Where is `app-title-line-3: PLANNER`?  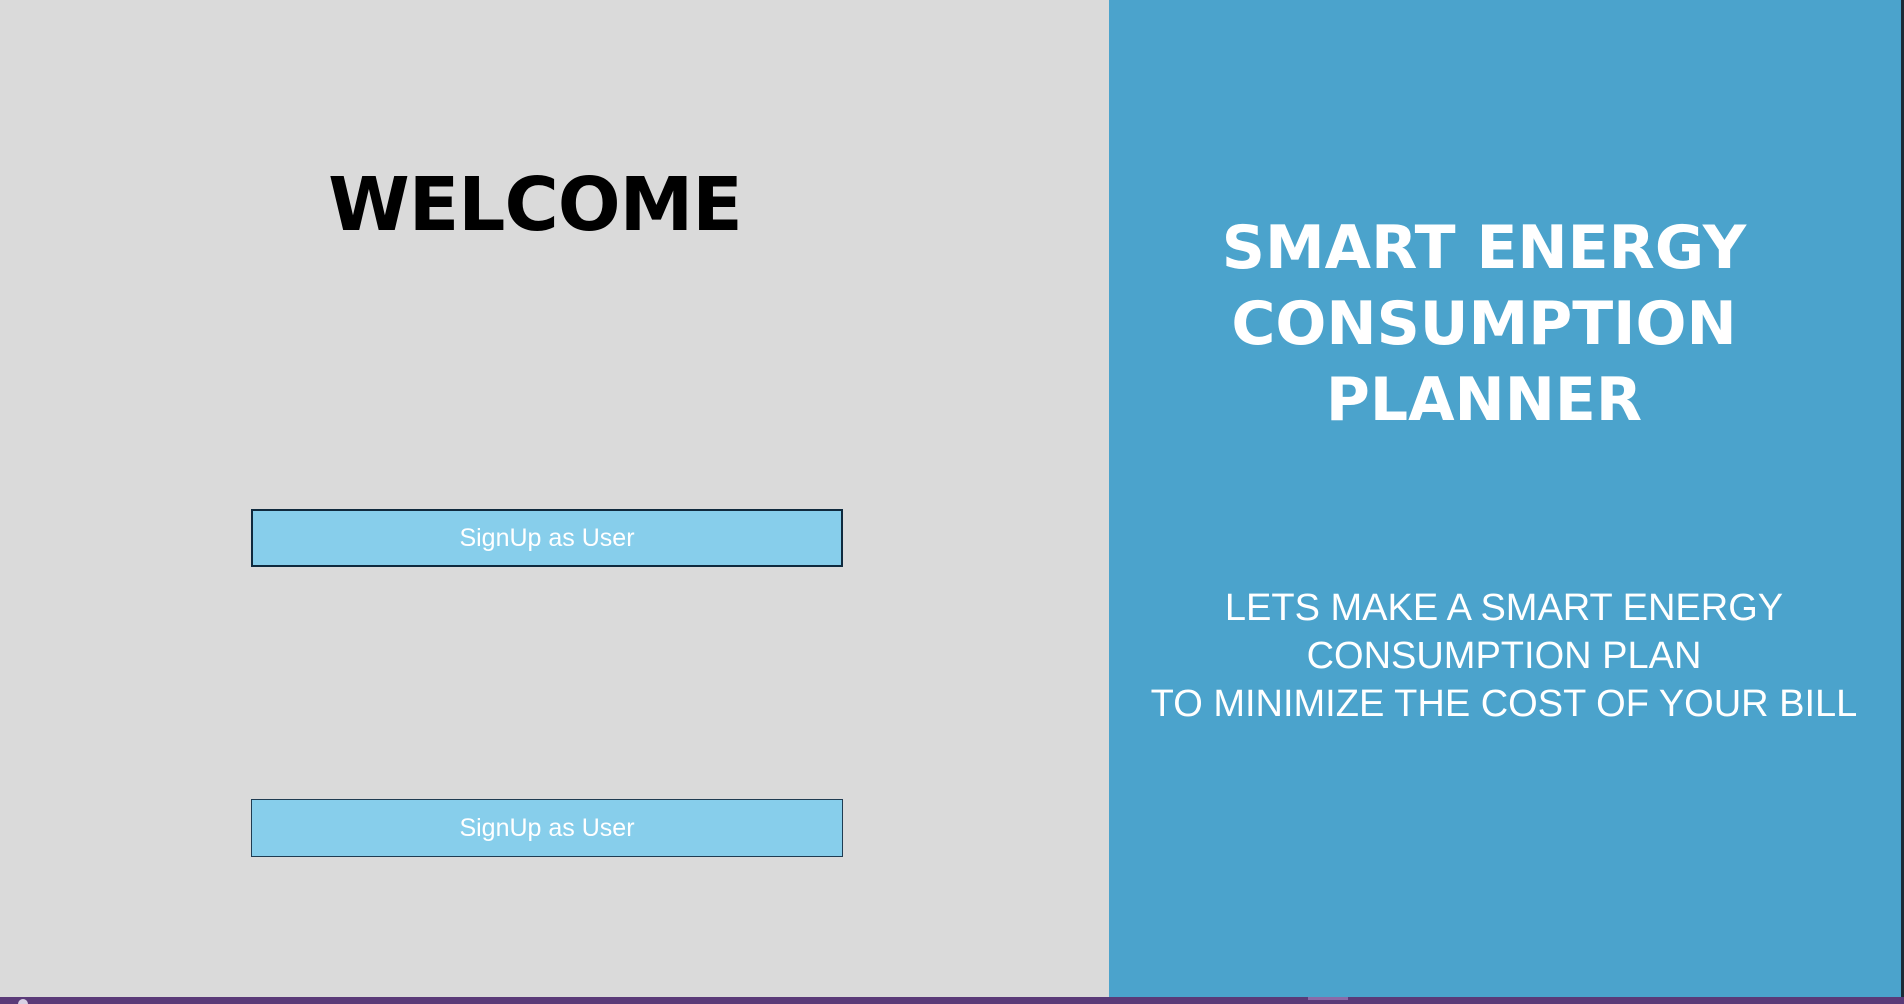 app-title-line-3: PLANNER is located at coordinates (1484, 400).